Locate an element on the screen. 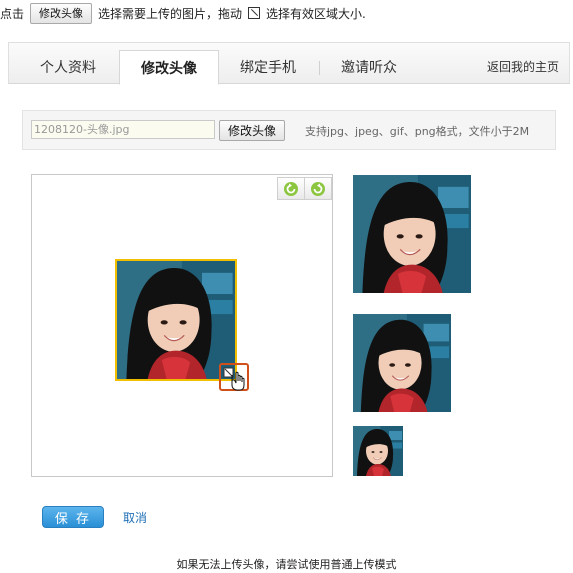 The image size is (573, 573). preview-small is located at coordinates (378, 451).